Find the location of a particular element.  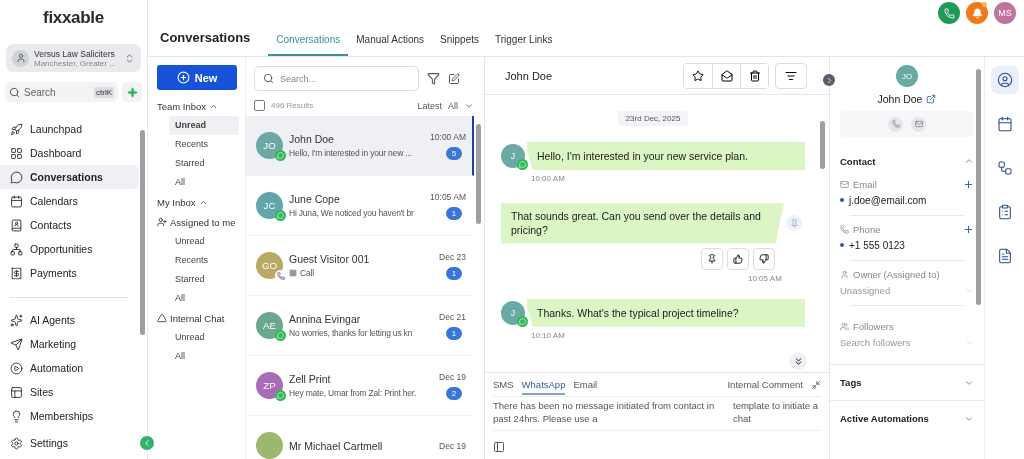

thumbs-up-button is located at coordinates (738, 258).